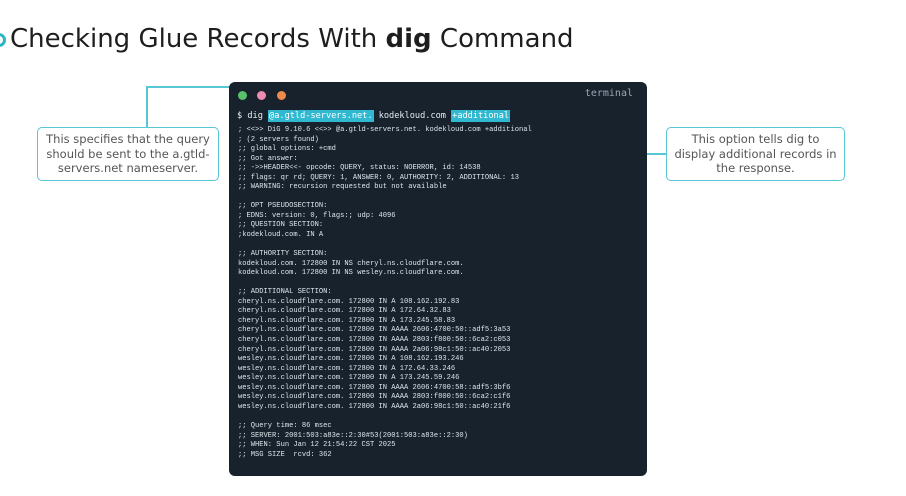  Describe the element at coordinates (268, 158) in the screenshot. I see `output-line: ;; Got answer:` at that location.